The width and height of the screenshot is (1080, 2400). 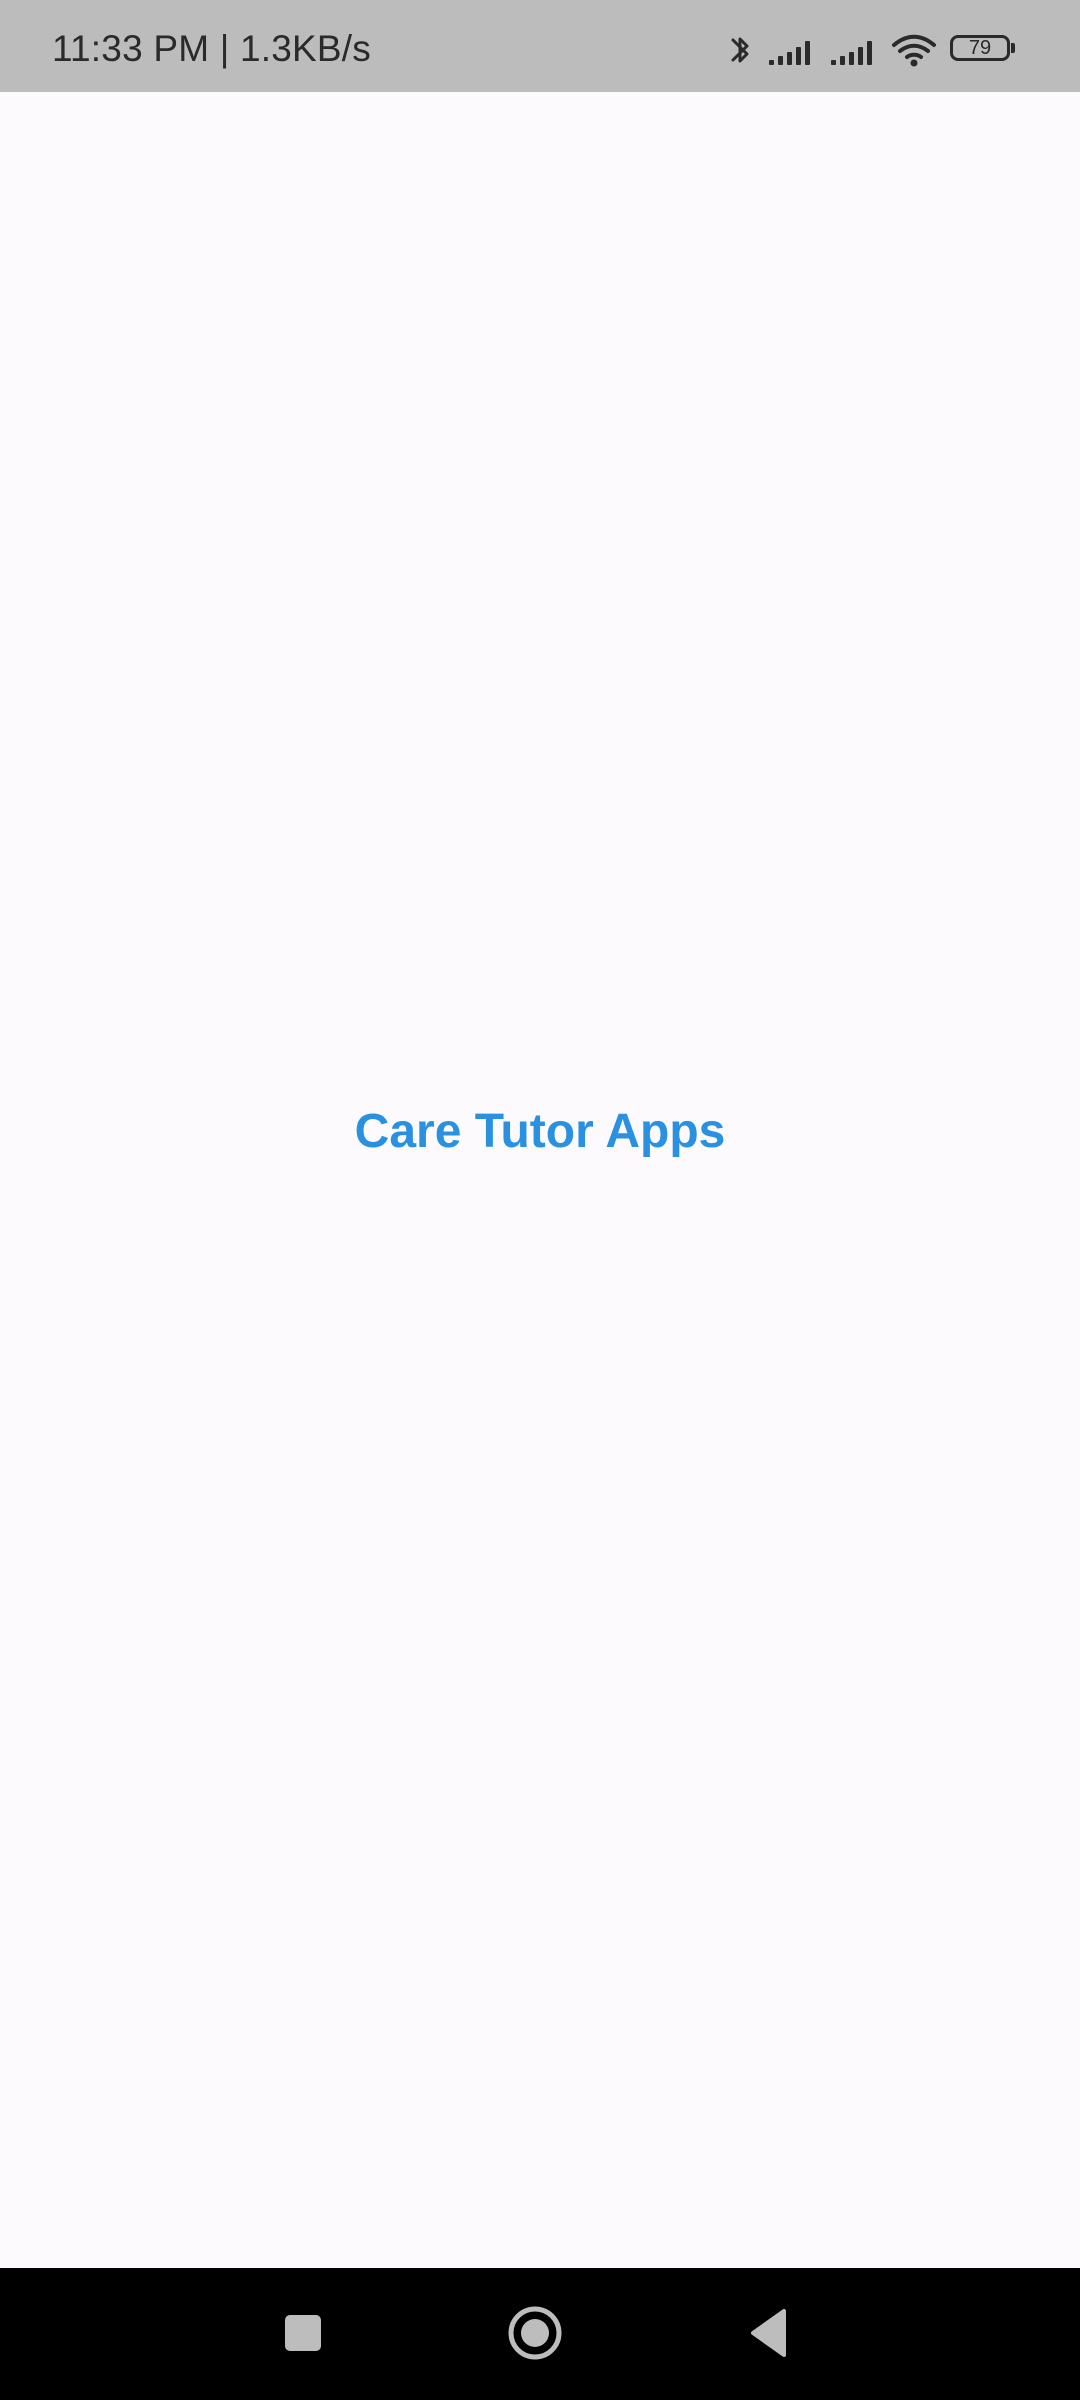 I want to click on recent-apps-button, so click(x=303, y=2334).